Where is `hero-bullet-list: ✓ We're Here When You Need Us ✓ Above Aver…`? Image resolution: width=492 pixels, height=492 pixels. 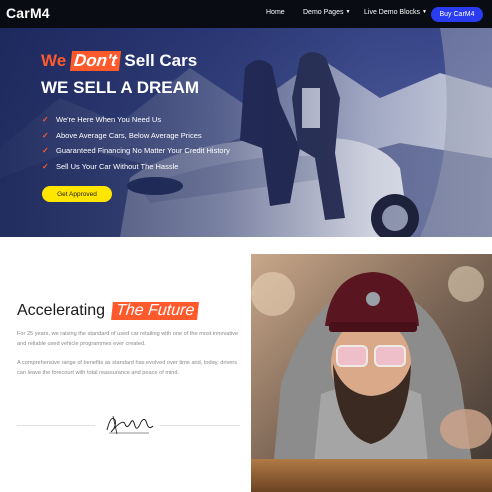 hero-bullet-list: ✓ We're Here When You Need Us ✓ Above Aver… is located at coordinates (136, 143).